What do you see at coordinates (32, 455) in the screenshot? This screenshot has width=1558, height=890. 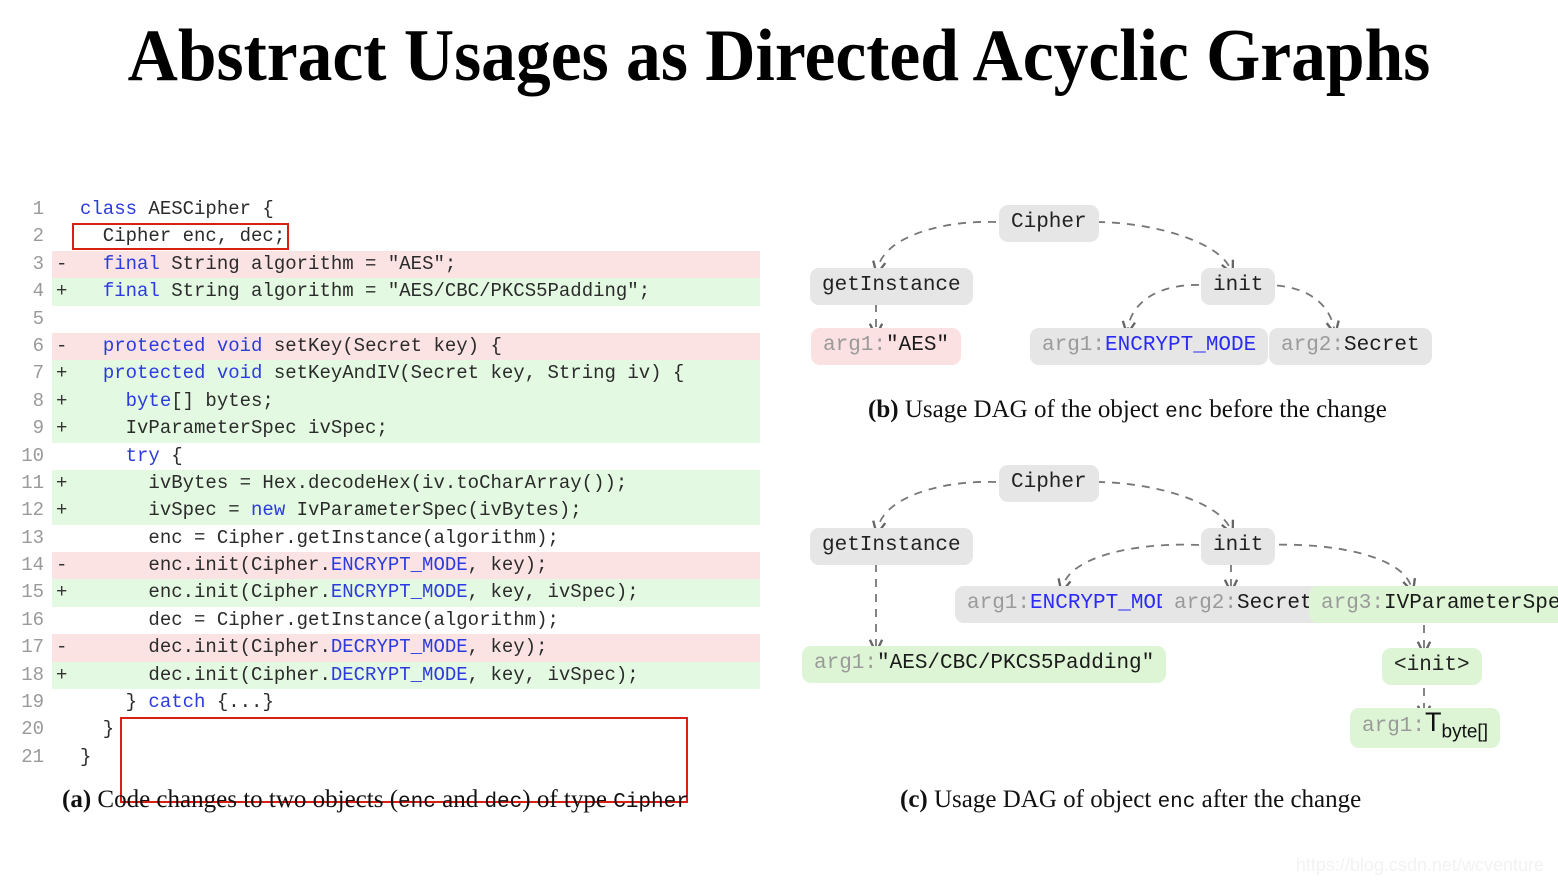 I see `code-line-number: 10` at bounding box center [32, 455].